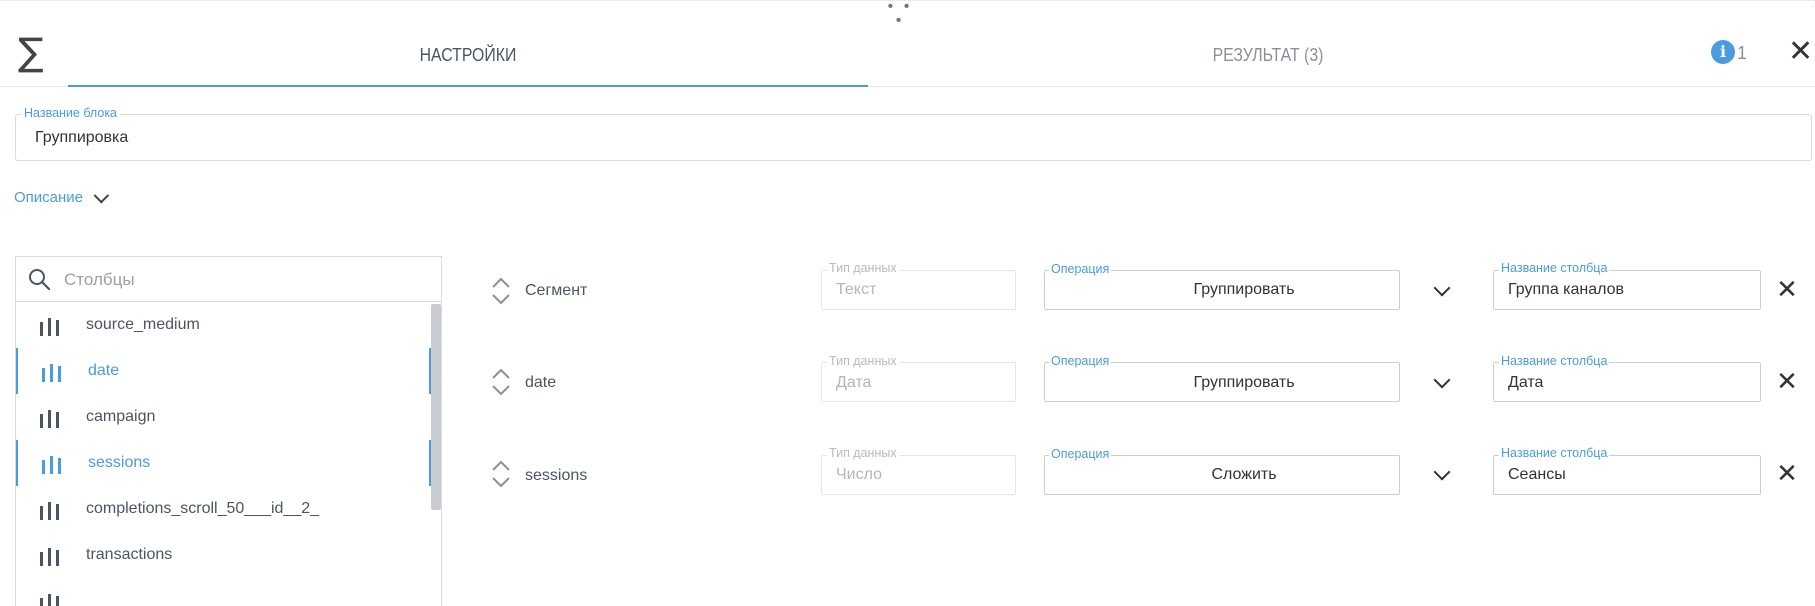 The width and height of the screenshot is (1815, 606). I want to click on info-icon: i, so click(1723, 52).